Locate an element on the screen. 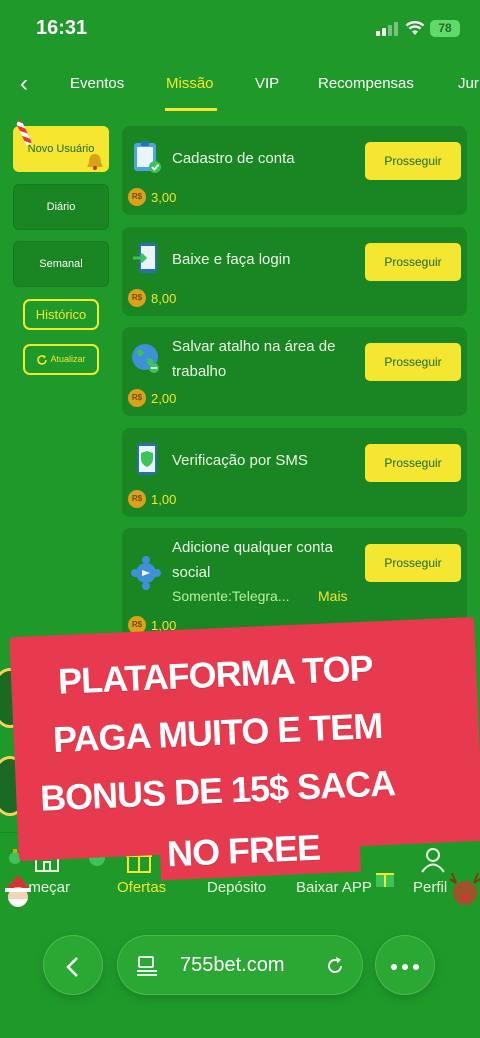  battery-icon: 78 is located at coordinates (445, 28).